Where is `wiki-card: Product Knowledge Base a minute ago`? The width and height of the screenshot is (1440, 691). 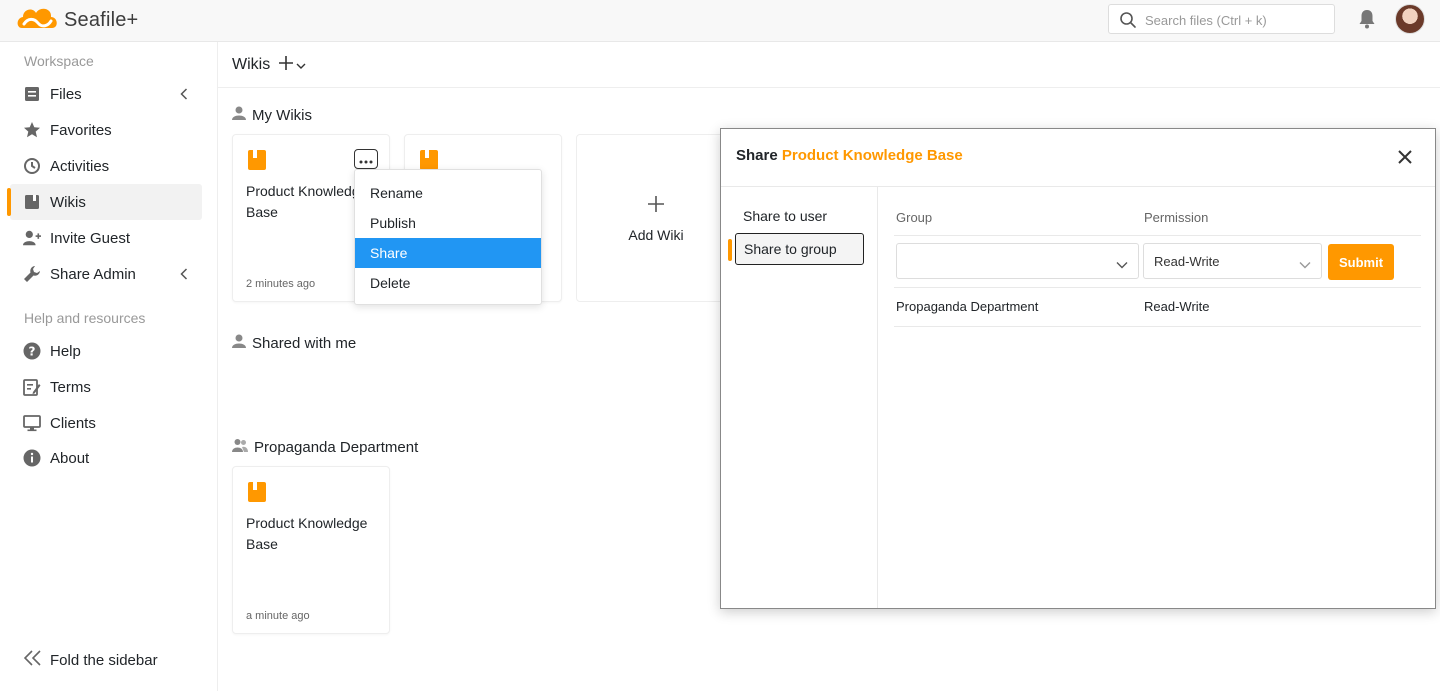
wiki-card: Product Knowledge Base a minute ago is located at coordinates (311, 550).